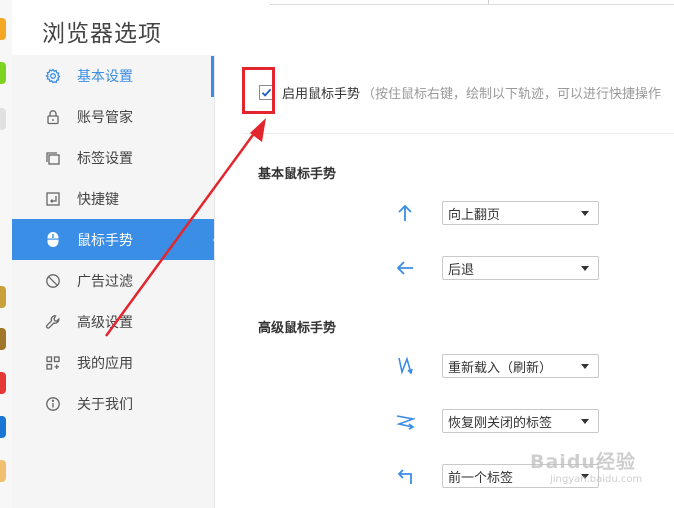  Describe the element at coordinates (596, 479) in the screenshot. I see `watermark-sub: jingyan.baidu.com` at that location.